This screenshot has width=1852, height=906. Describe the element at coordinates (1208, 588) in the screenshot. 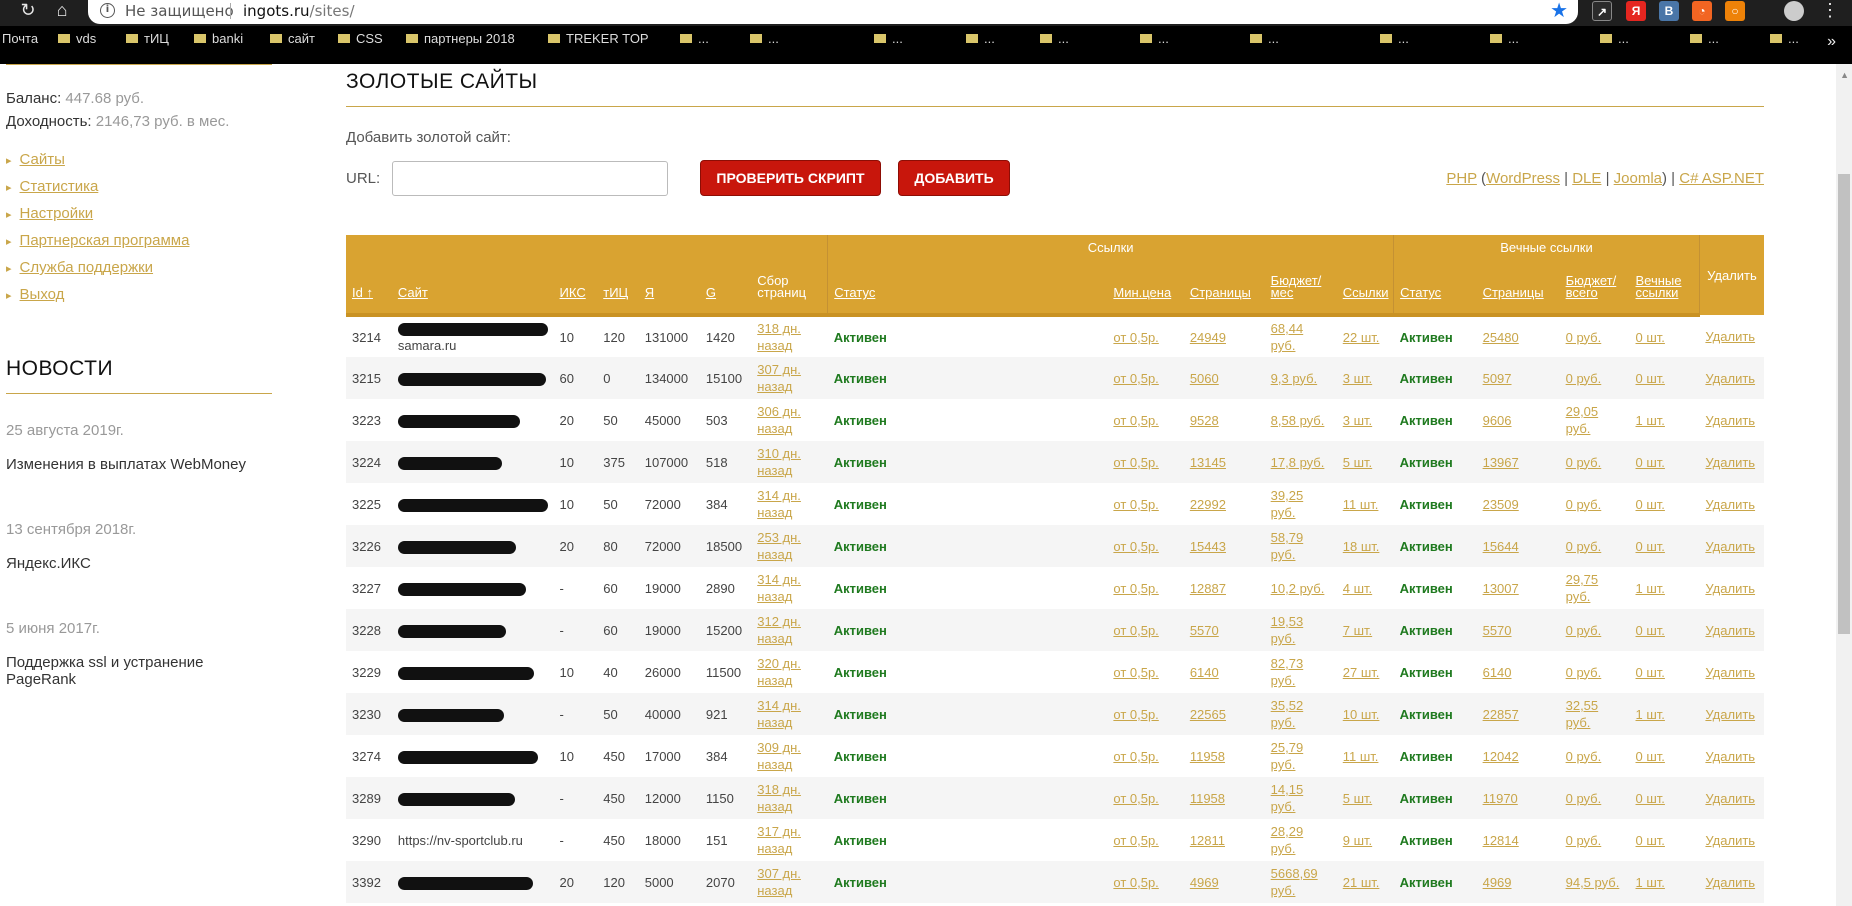

I see `pages-link: 12887` at that location.